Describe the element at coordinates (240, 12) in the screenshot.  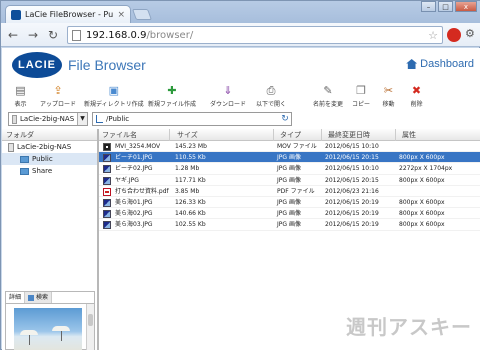
I see `tab-strip: LaCie FileBrowser - Publ × – □ x` at that location.